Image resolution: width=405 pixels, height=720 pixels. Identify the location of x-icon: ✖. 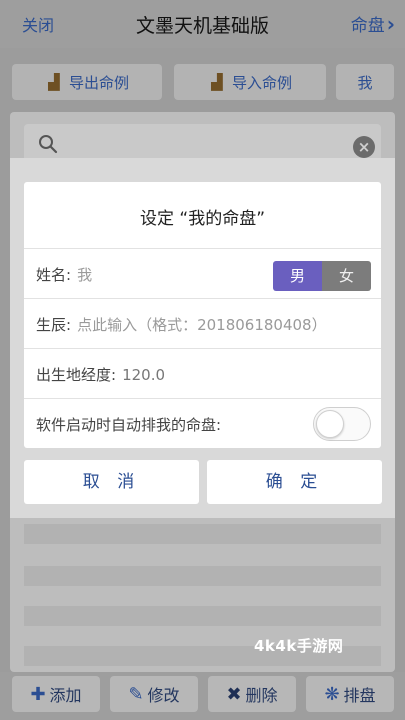
(234, 694).